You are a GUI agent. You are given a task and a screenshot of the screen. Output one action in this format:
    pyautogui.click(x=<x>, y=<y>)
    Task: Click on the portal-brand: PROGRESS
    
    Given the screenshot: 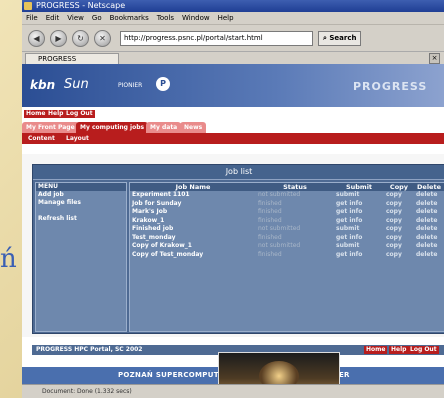 What is the action you would take?
    pyautogui.click(x=390, y=86)
    